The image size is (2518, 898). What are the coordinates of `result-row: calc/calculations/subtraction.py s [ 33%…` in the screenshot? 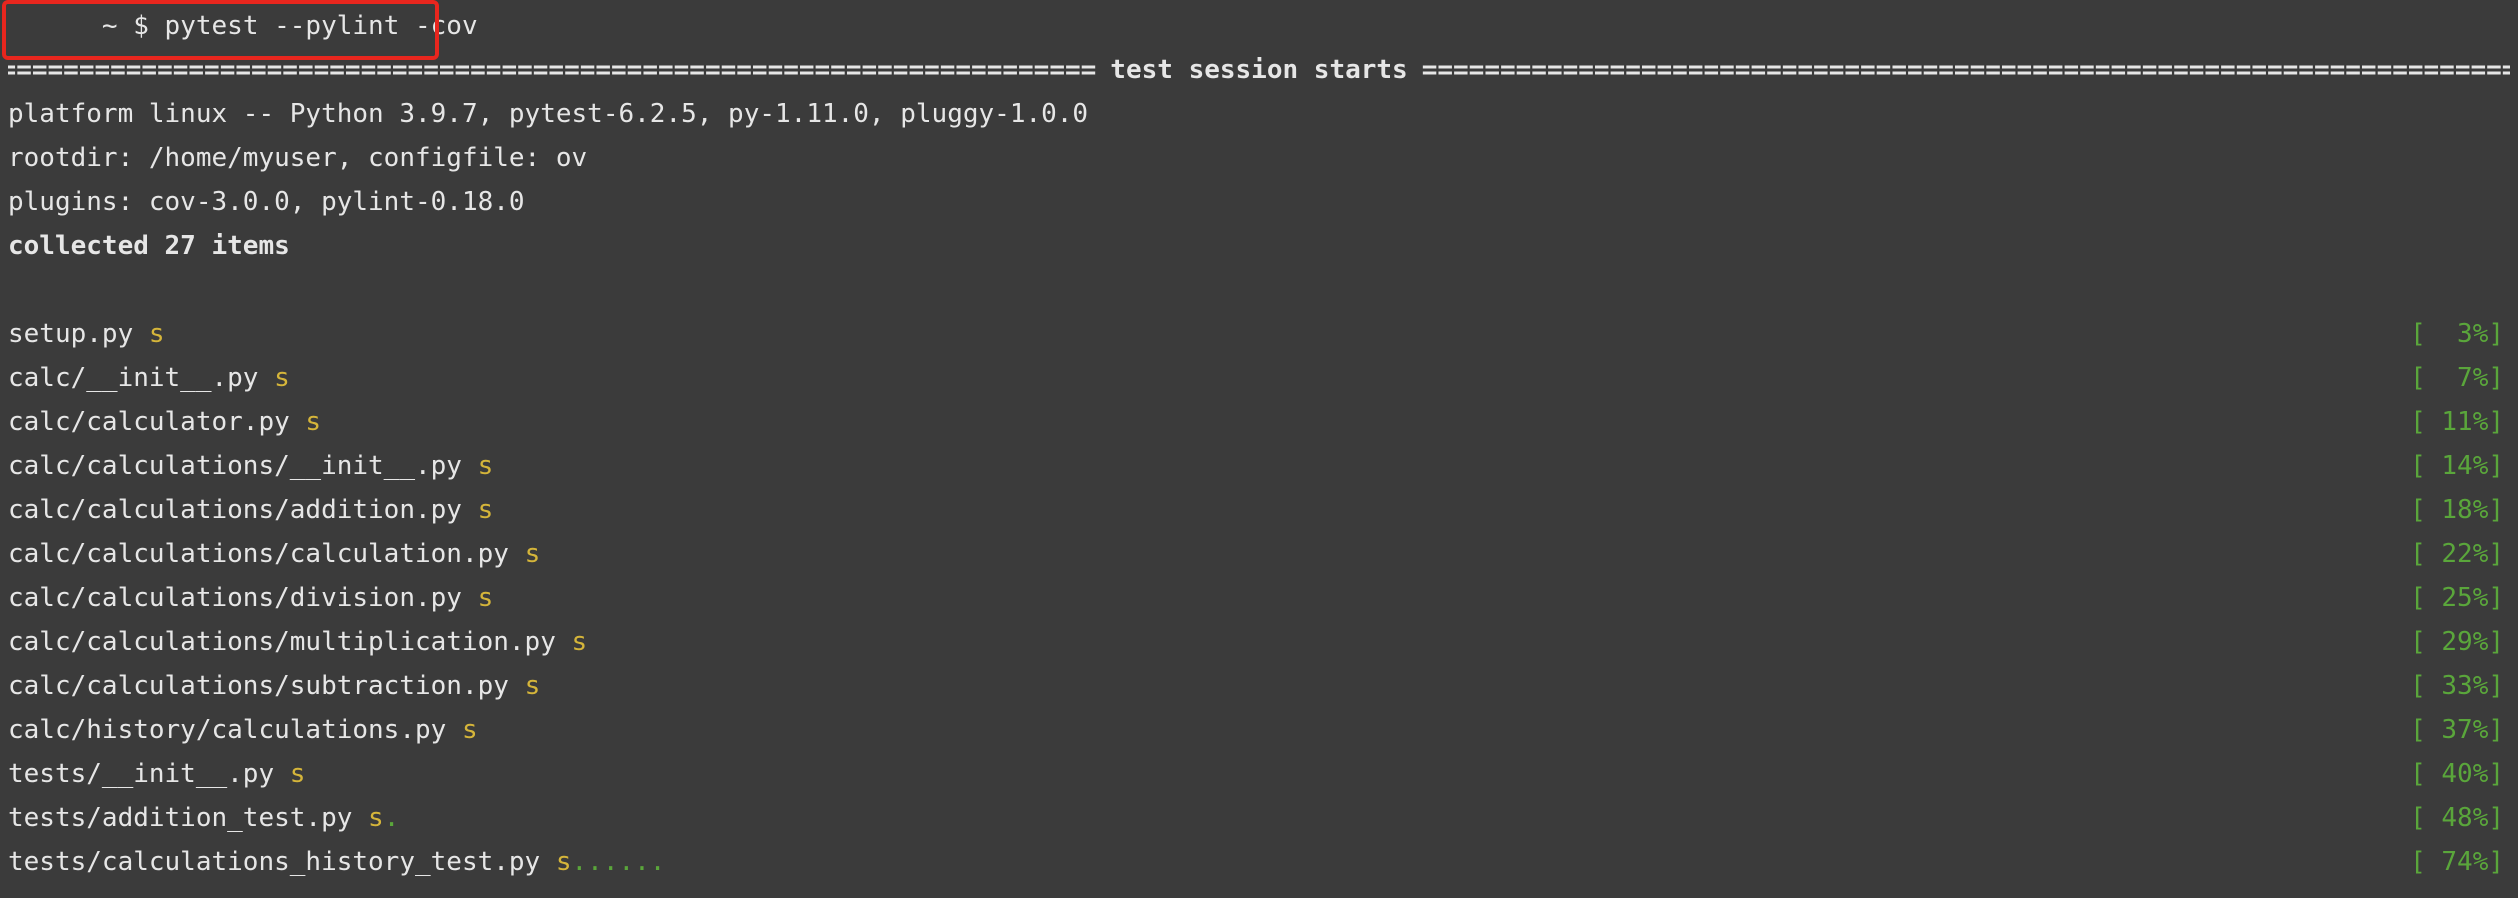 It's located at (1259, 686).